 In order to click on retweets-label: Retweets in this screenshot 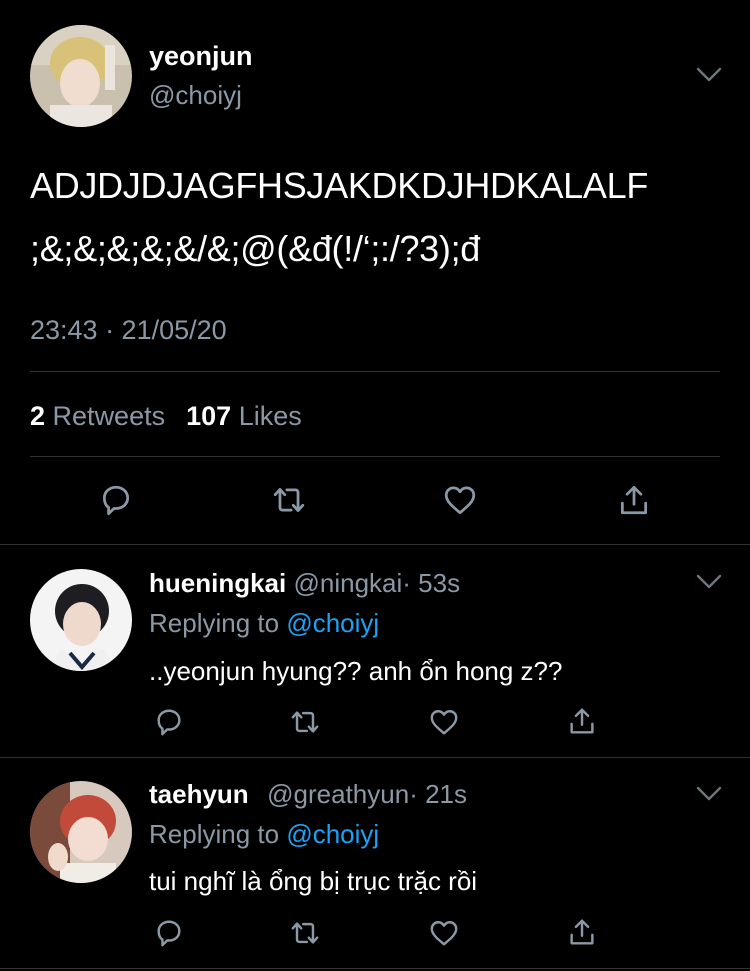, I will do `click(109, 416)`.